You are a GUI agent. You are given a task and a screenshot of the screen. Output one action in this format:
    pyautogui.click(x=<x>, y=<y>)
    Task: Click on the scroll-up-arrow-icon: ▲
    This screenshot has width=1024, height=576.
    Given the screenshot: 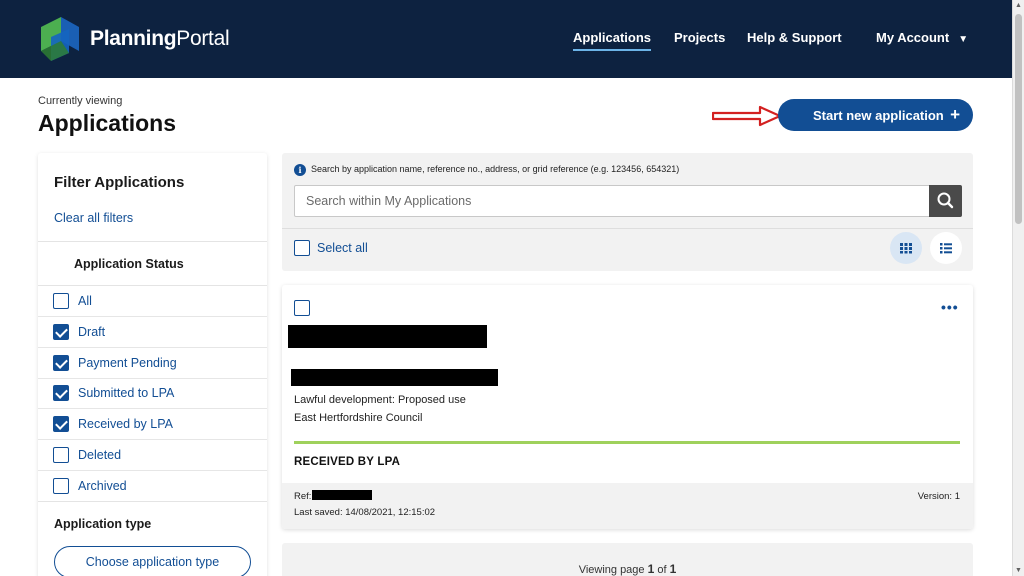 What is the action you would take?
    pyautogui.click(x=1018, y=5)
    